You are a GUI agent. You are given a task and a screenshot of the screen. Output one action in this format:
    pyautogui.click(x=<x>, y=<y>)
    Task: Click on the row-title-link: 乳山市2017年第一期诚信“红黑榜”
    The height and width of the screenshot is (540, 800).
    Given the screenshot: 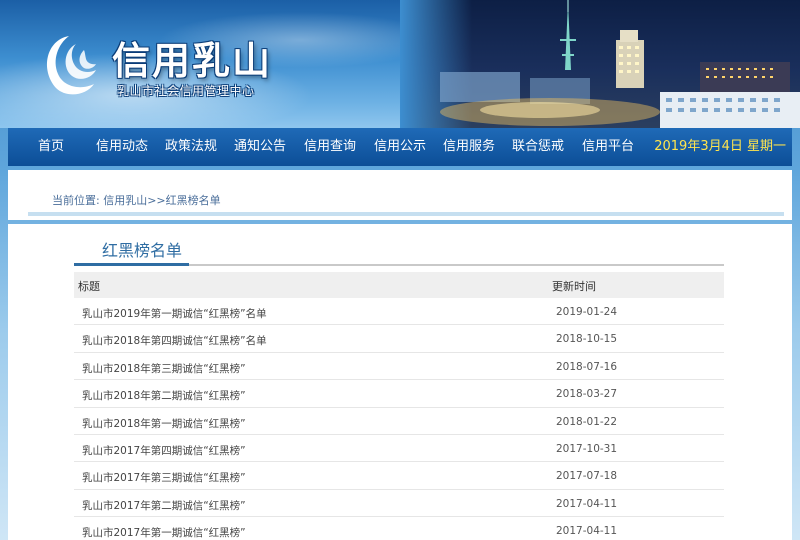 What is the action you would take?
    pyautogui.click(x=164, y=532)
    